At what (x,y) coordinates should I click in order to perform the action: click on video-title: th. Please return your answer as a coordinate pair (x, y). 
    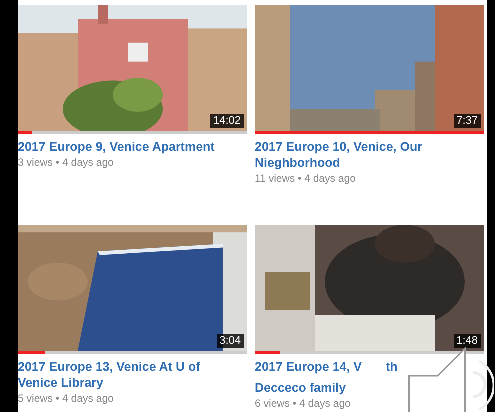
    Looking at the image, I should click on (392, 367).